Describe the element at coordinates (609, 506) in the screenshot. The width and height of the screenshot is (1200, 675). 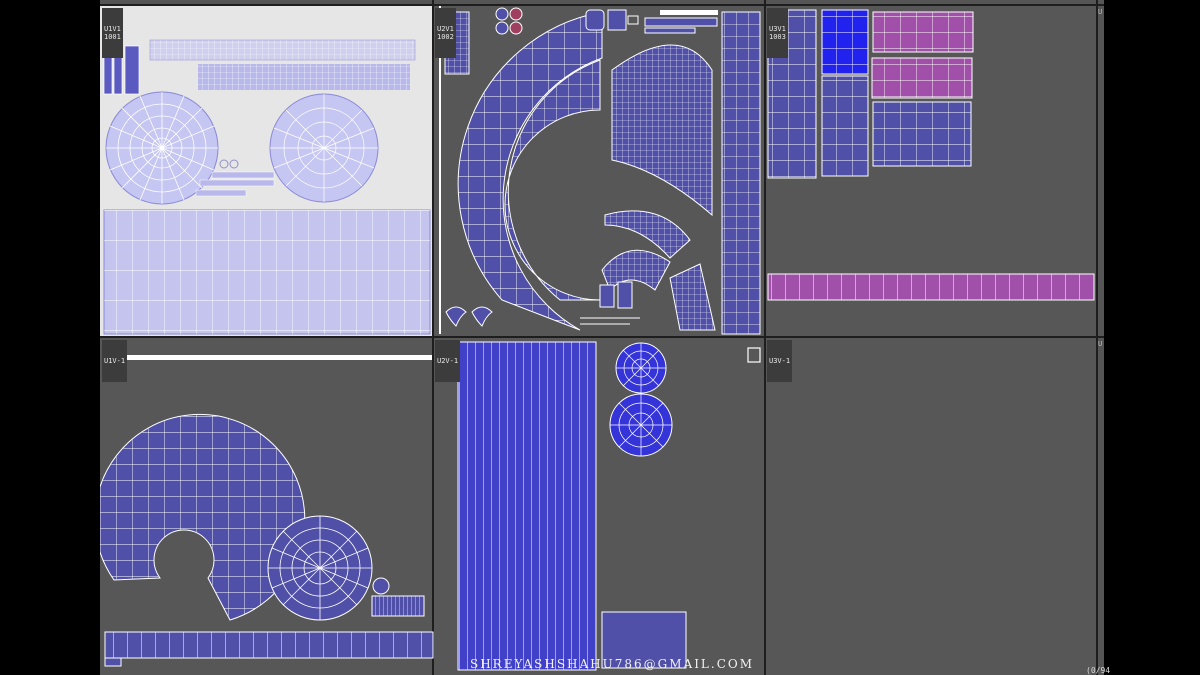
I see `shells-u2vm1` at that location.